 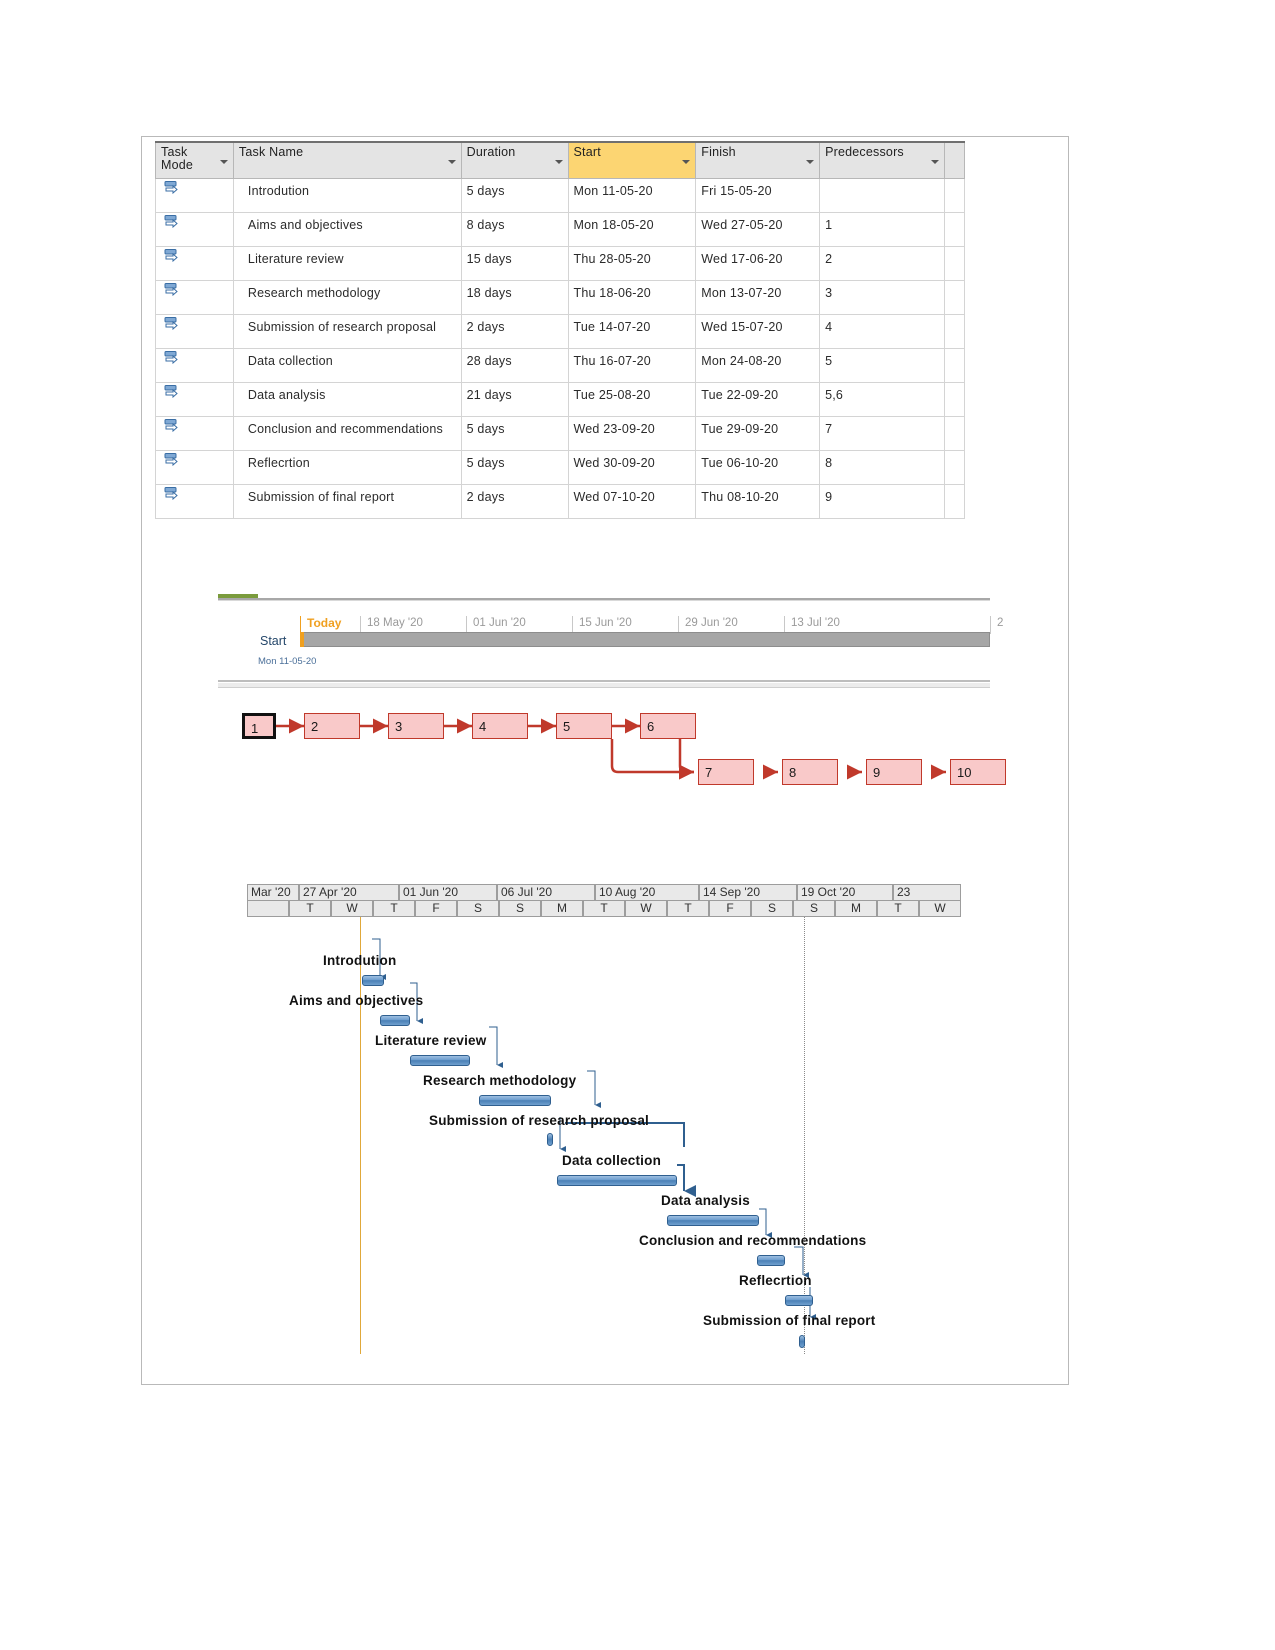 I want to click on network-node-8: 8, so click(x=810, y=772).